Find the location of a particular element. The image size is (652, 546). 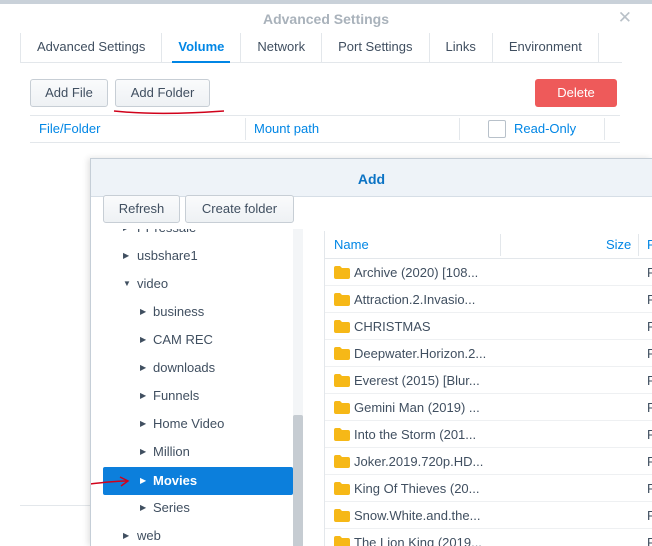

tree-item-label: CAM REC is located at coordinates (183, 339).